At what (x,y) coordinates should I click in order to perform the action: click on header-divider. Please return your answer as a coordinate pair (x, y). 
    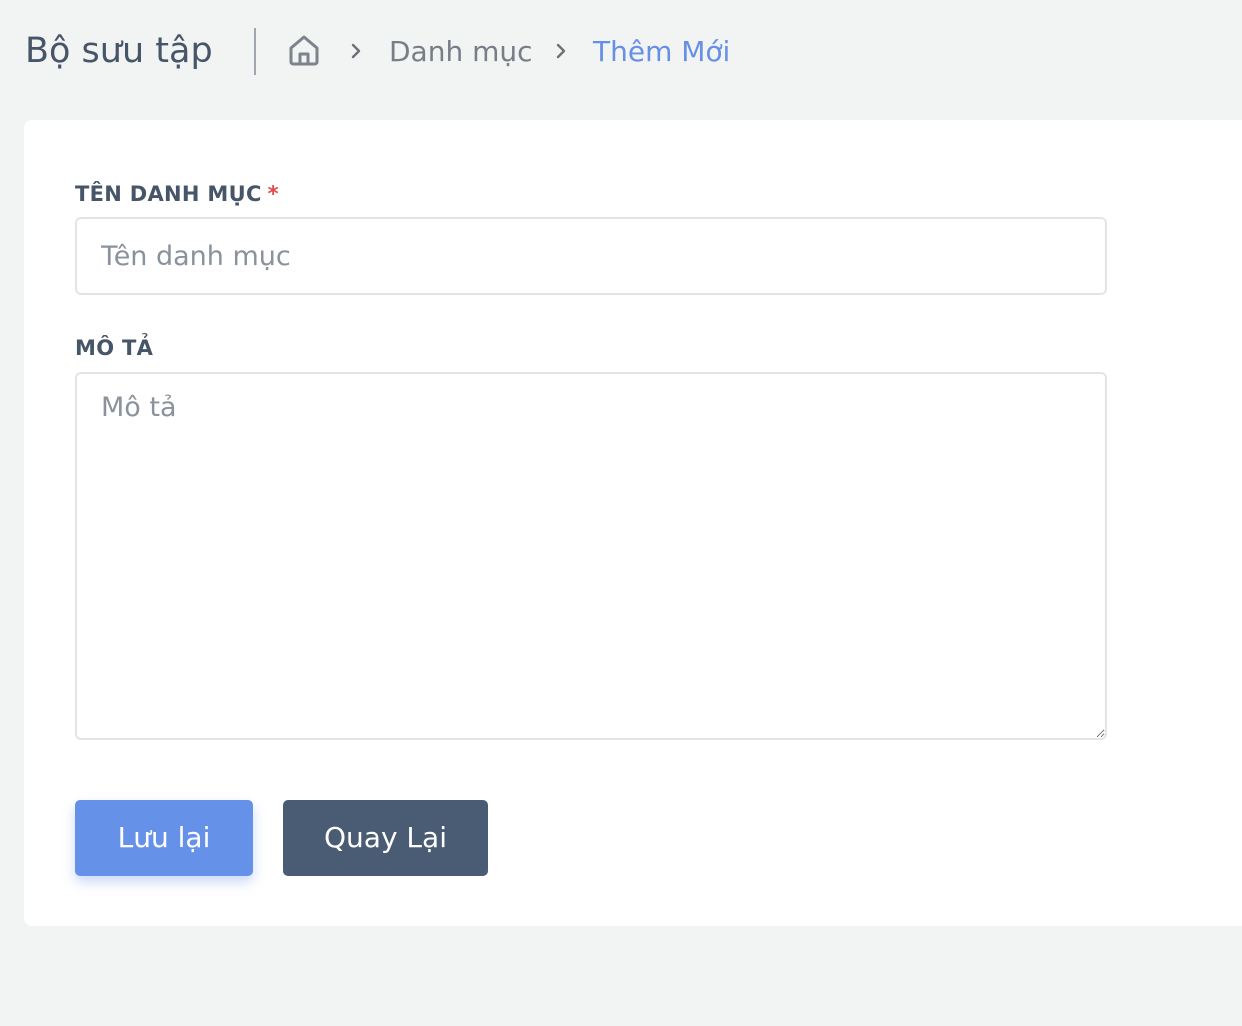
    Looking at the image, I should click on (255, 51).